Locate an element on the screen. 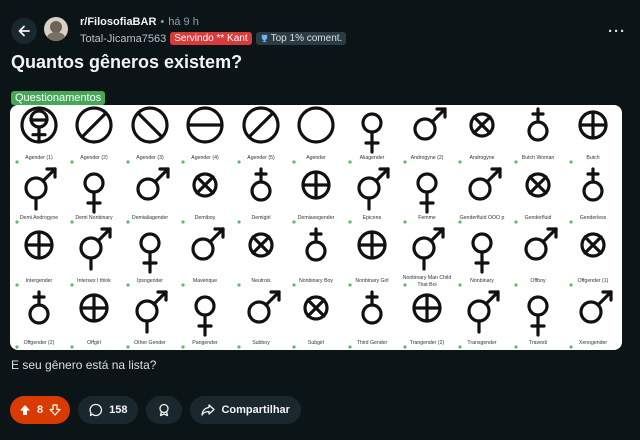 This screenshot has height=440, width=640. symbol-label: Agender (2) is located at coordinates (94, 158).